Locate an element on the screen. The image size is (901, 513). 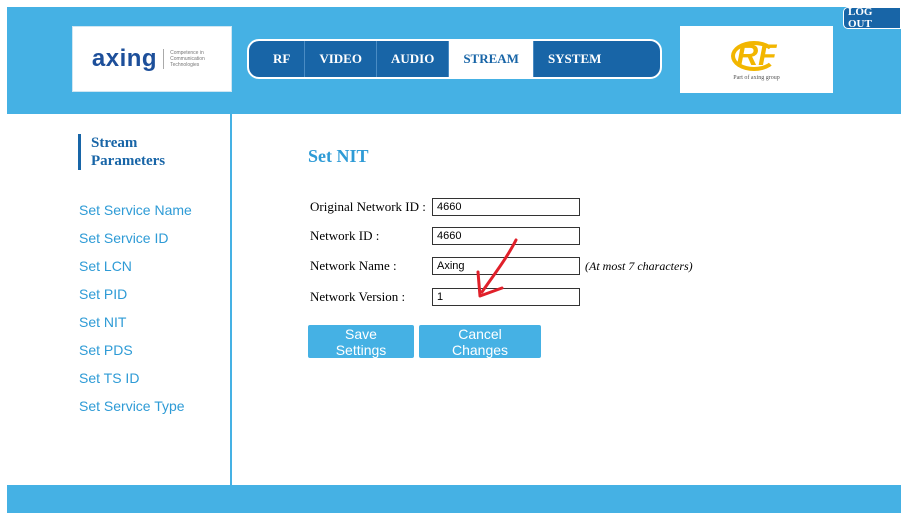
save-settings-button: Save Settings is located at coordinates (361, 341).